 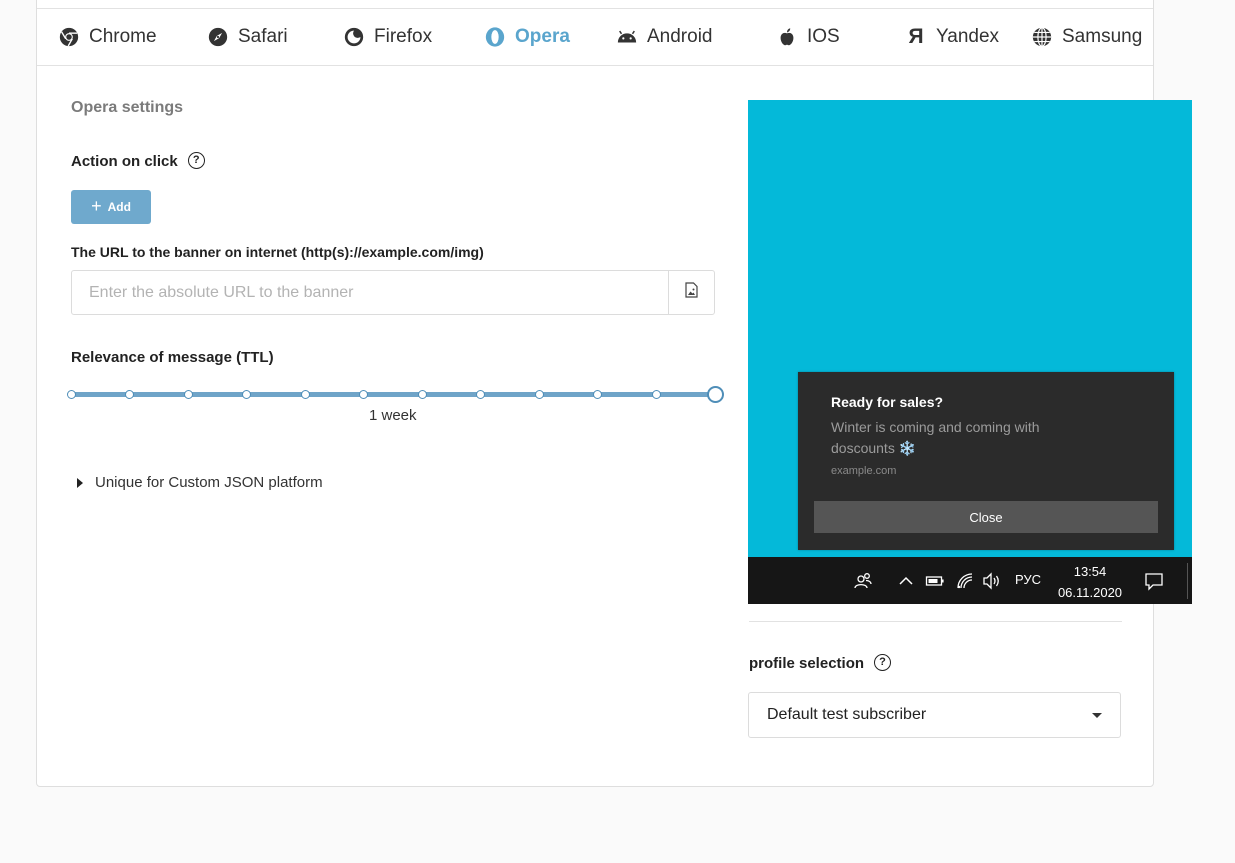 What do you see at coordinates (354, 37) in the screenshot?
I see `firefox-icon` at bounding box center [354, 37].